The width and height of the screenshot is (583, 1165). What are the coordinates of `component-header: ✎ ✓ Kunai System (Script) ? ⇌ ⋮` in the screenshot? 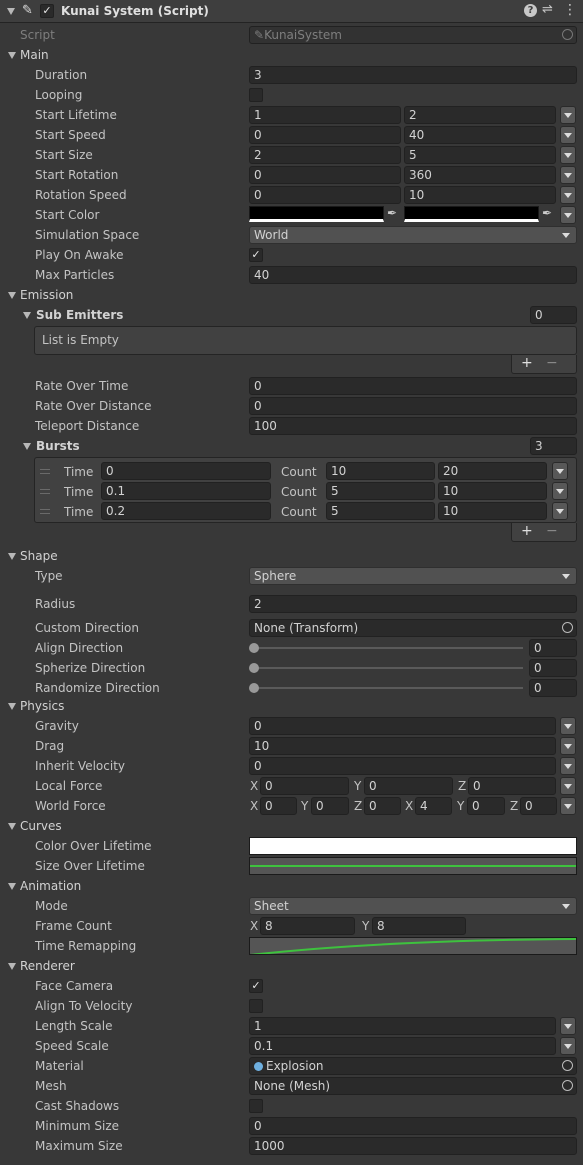 It's located at (291, 11).